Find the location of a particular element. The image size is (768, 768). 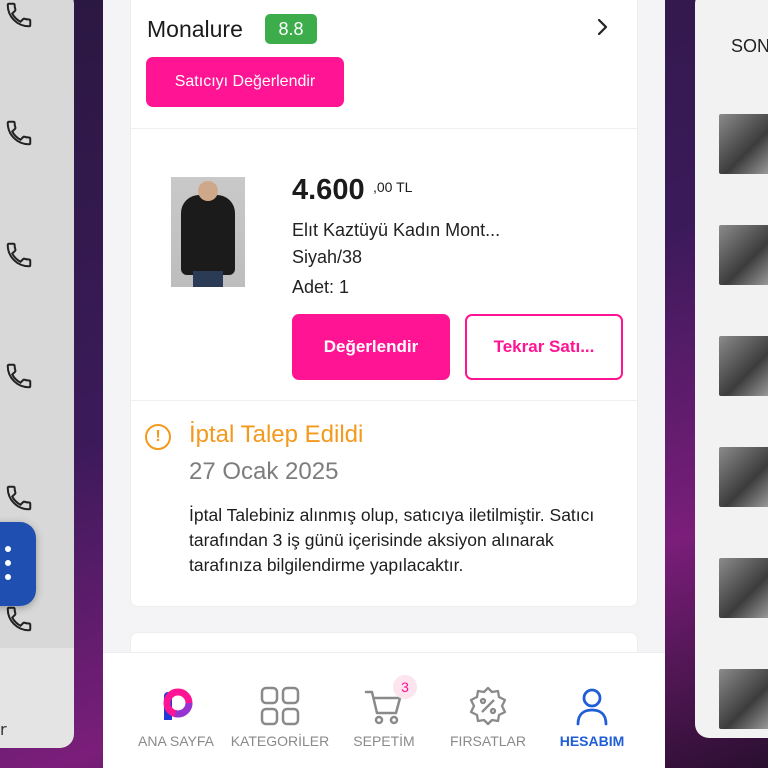

nav-item-categories: KATEGORİLER is located at coordinates (280, 710).